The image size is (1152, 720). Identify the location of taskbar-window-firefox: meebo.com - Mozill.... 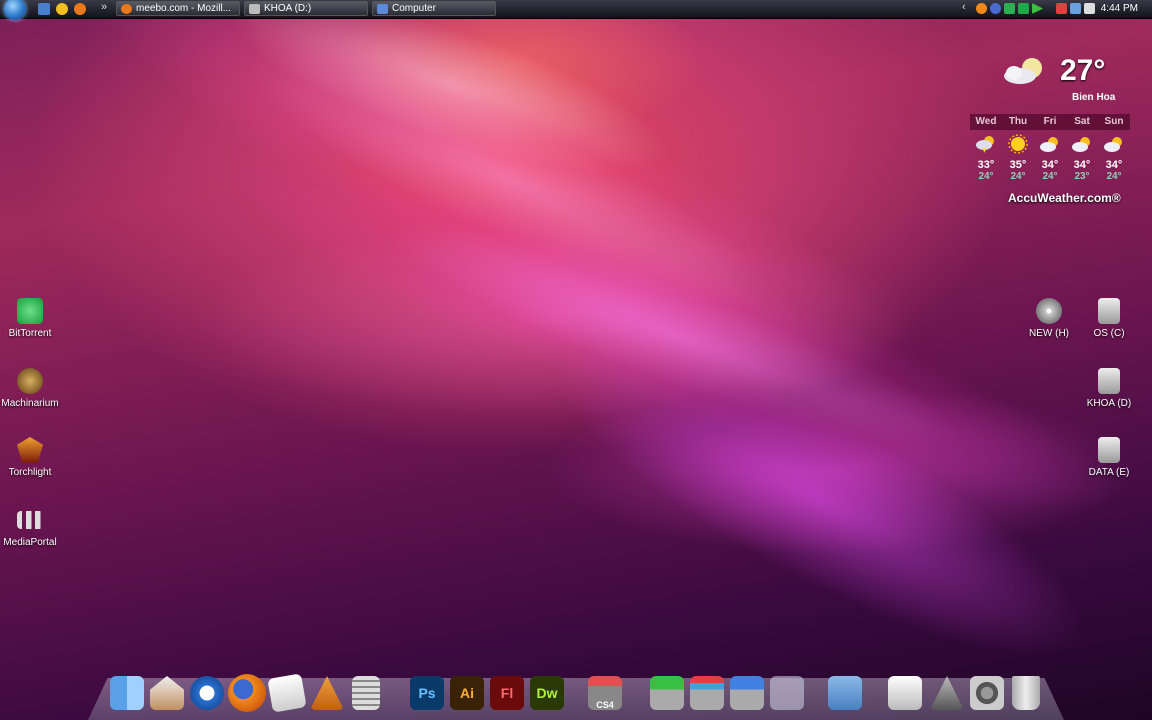
(178, 8).